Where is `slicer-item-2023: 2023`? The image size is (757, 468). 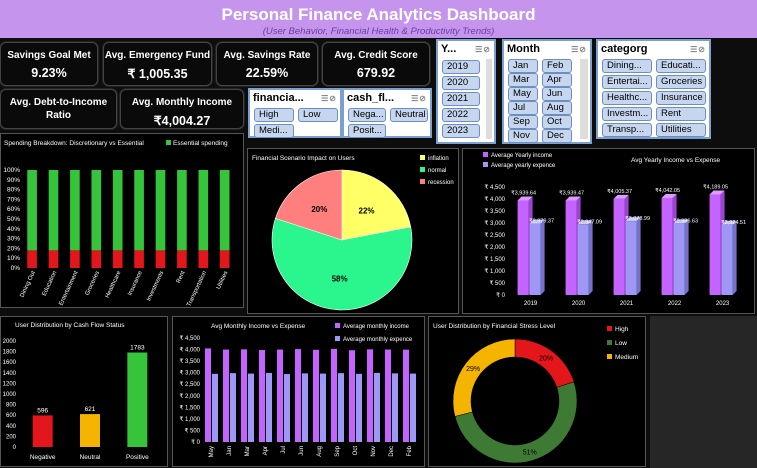
slicer-item-2023: 2023 is located at coordinates (461, 131).